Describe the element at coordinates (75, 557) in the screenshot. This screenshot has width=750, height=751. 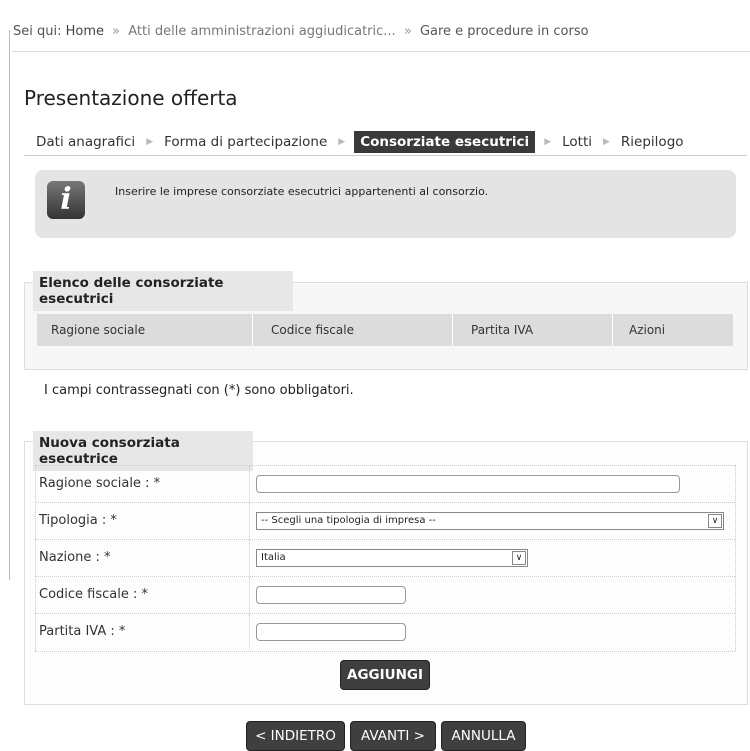
I see `nazione-label: Nazione : *` at that location.